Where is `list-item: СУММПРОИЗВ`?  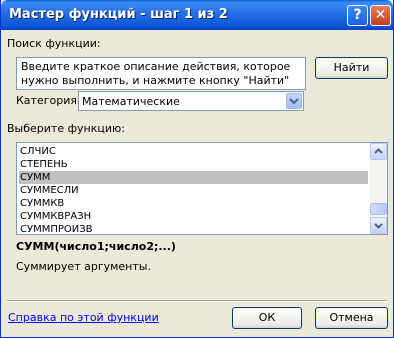
list-item: СУММПРОИЗВ is located at coordinates (193, 228).